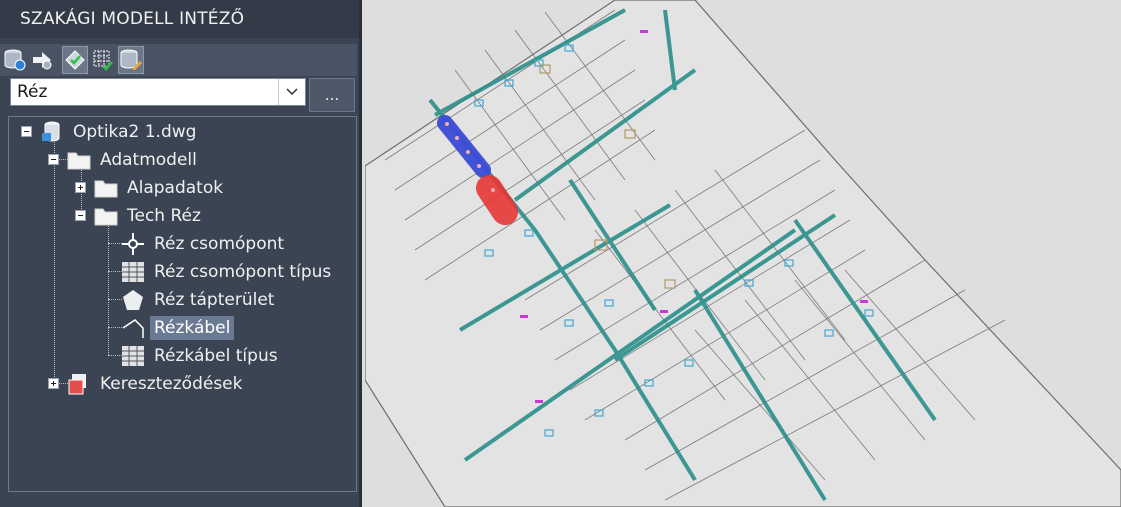  Describe the element at coordinates (192, 328) in the screenshot. I see `tree-item-label: Rézkábel` at that location.